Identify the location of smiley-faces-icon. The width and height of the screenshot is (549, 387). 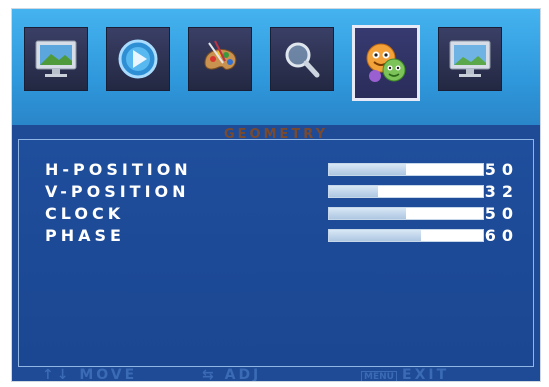
(386, 62).